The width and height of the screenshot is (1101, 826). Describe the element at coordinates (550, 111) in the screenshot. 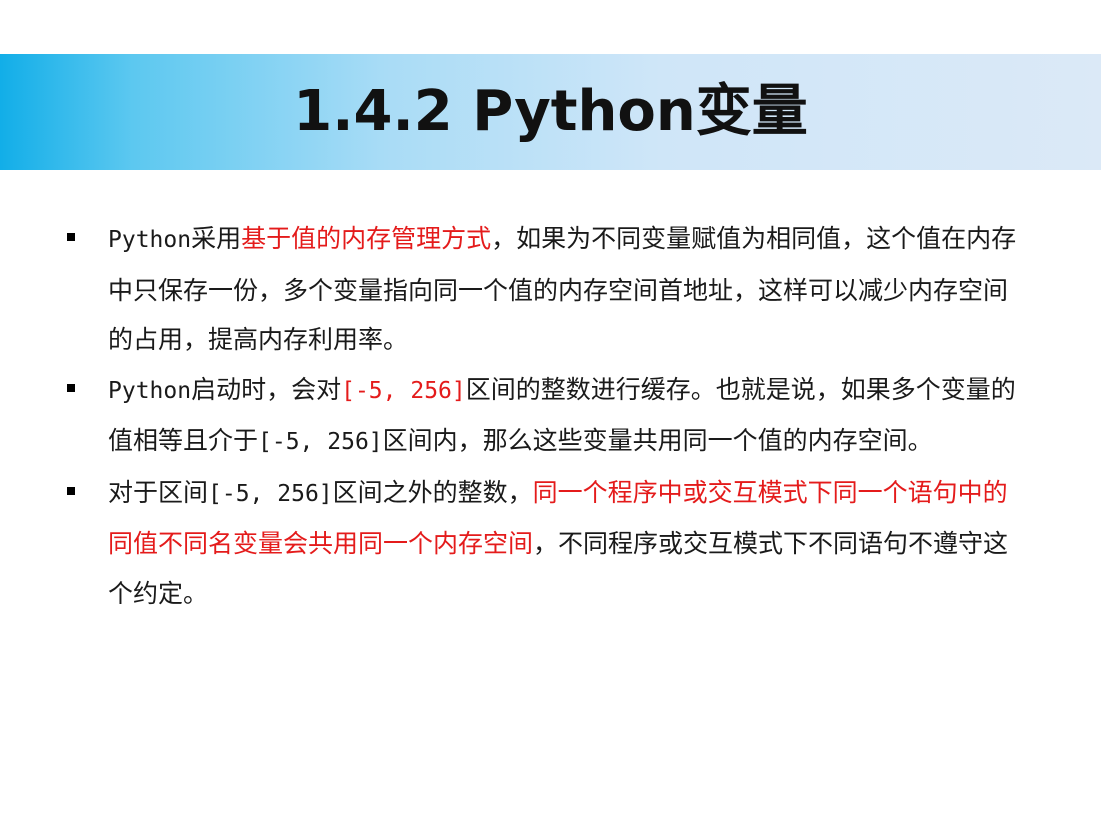

I see `slide-title: 1.4.2 Python变量` at that location.